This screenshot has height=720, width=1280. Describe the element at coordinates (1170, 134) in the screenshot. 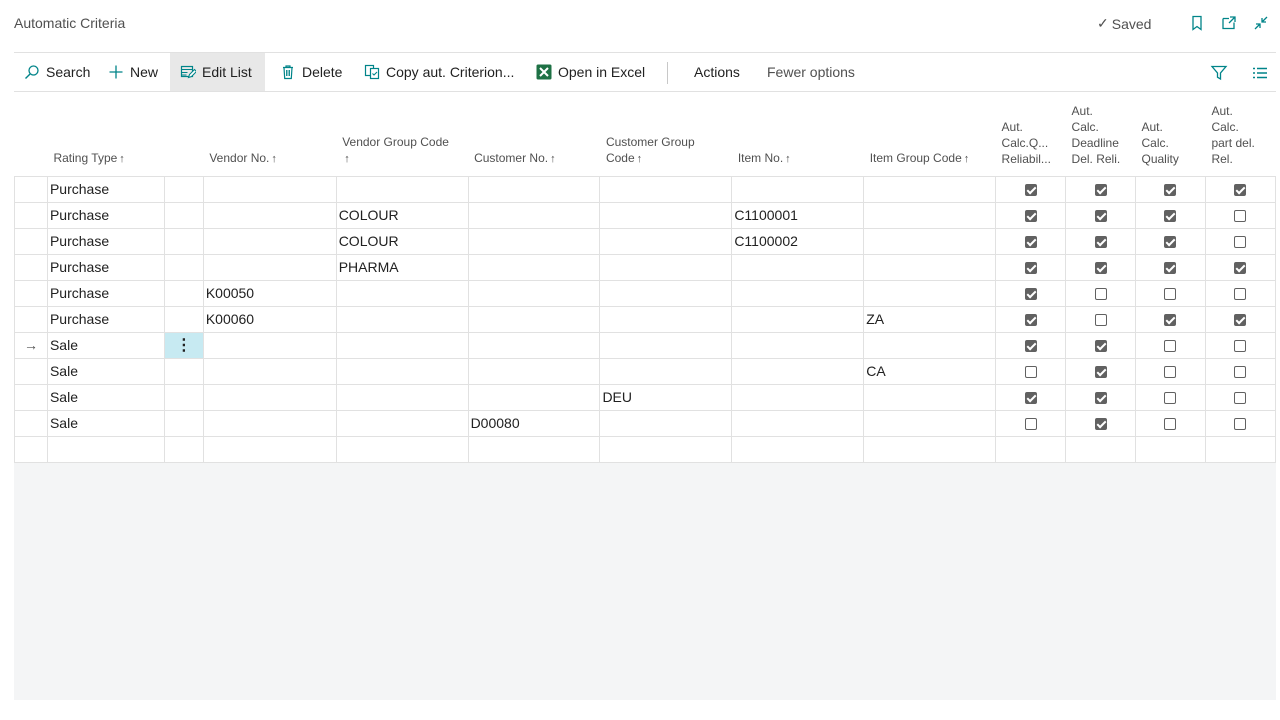

I see `col-header-aut-calc-quality: Aut. Calc. Quality` at that location.